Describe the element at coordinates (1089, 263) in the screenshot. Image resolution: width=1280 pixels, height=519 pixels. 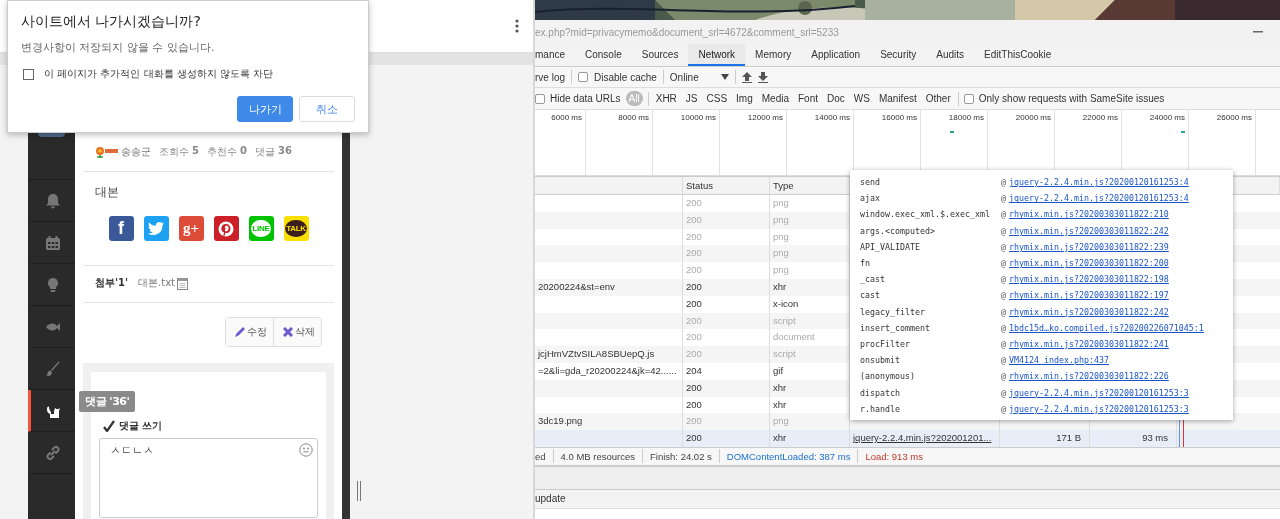
I see `source-link: rhymix.min.js?20200303011822:200` at that location.